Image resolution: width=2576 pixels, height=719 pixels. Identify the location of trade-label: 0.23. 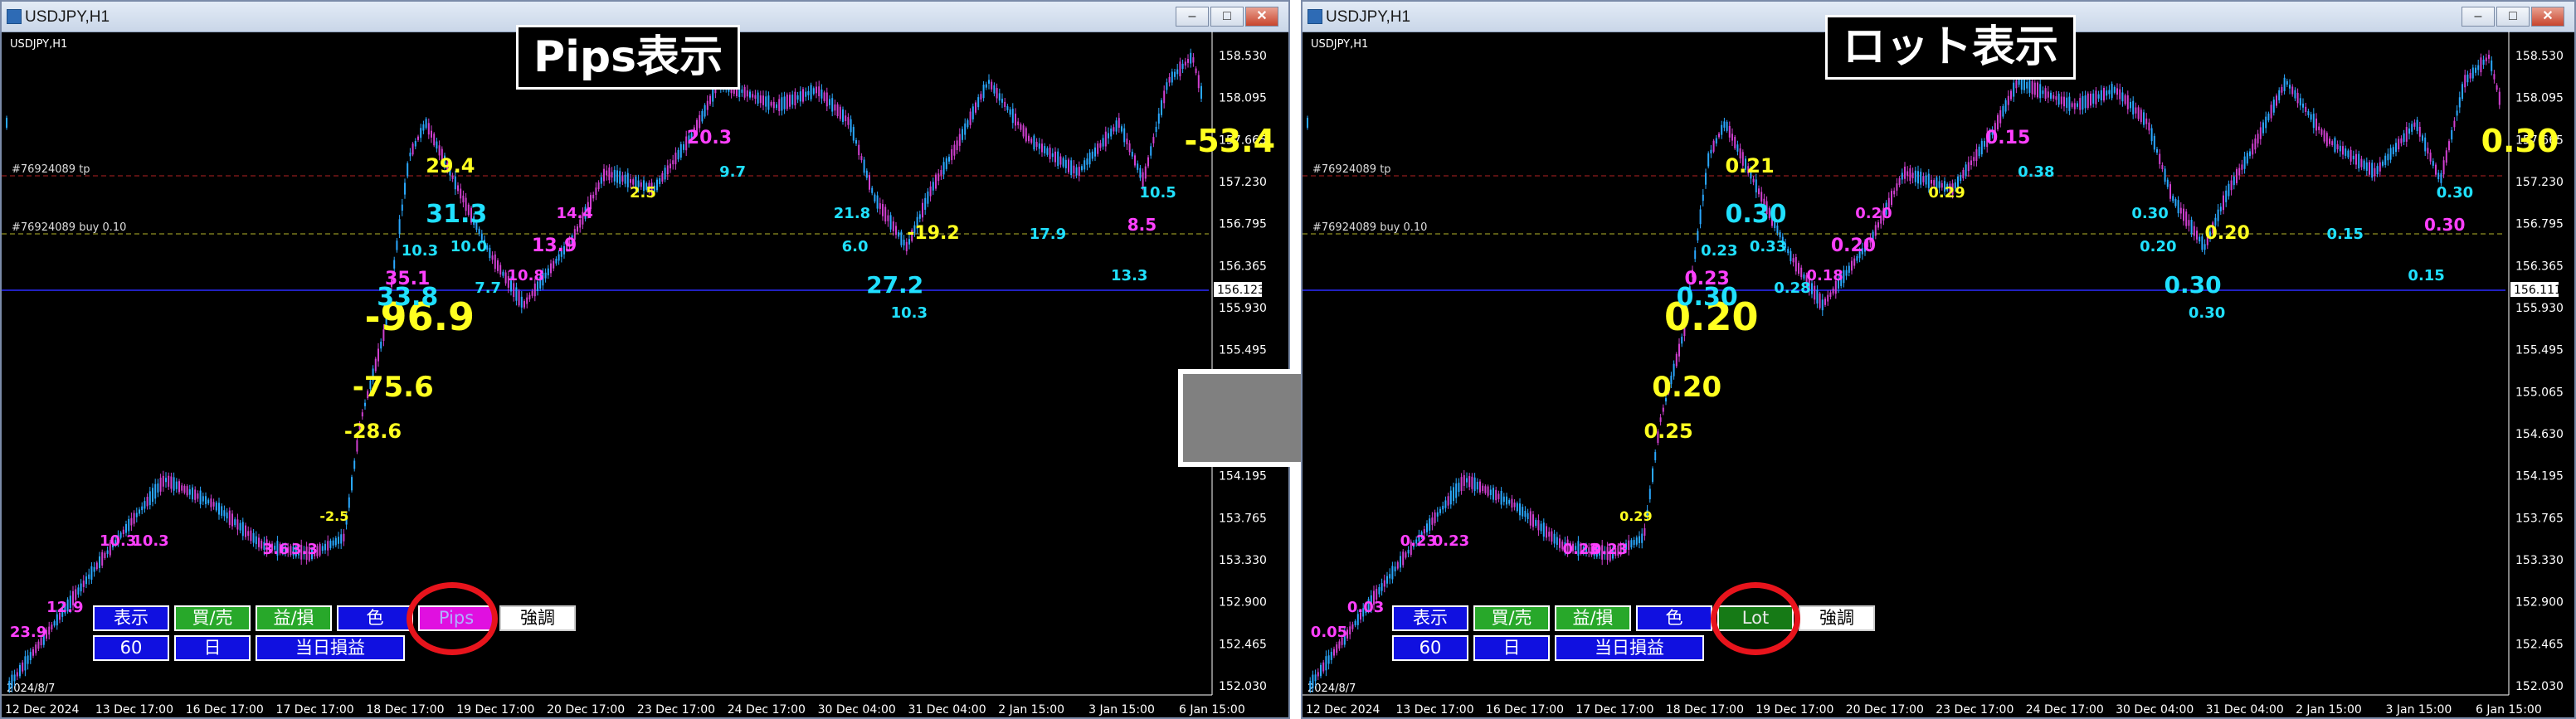
(1451, 541).